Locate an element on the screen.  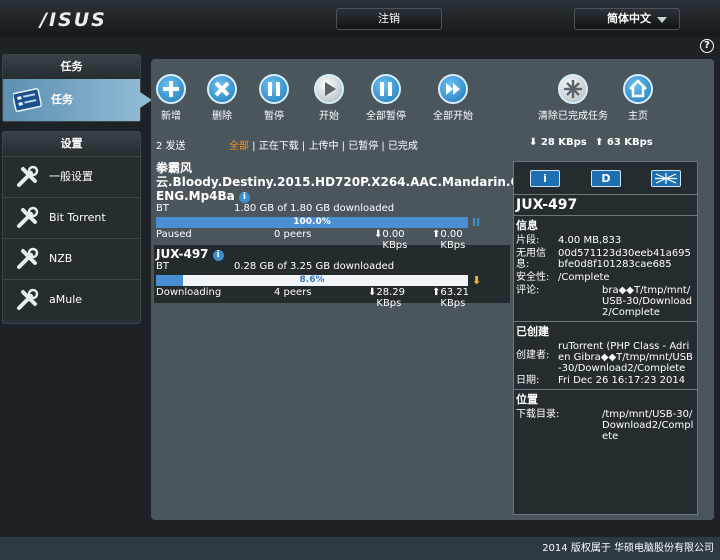
torrent-down-speed: ⬇ 0.00 KBps is located at coordinates (391, 240).